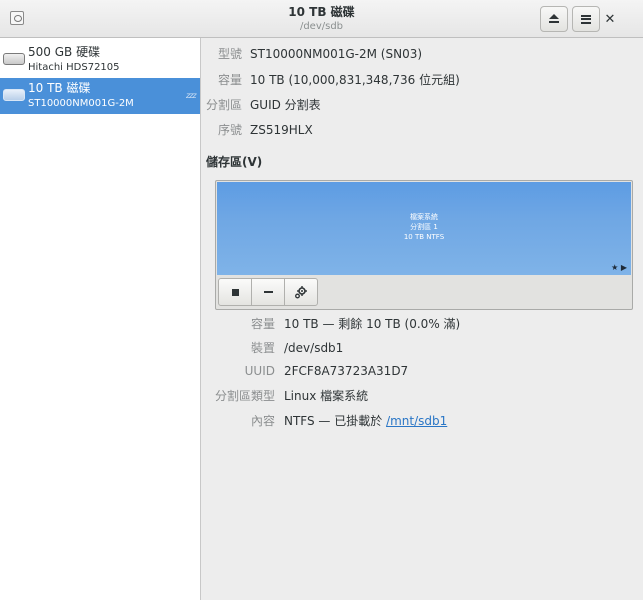 Image resolution: width=643 pixels, height=600 pixels. What do you see at coordinates (244, 396) in the screenshot?
I see `partition-type-label: 分割區類型` at bounding box center [244, 396].